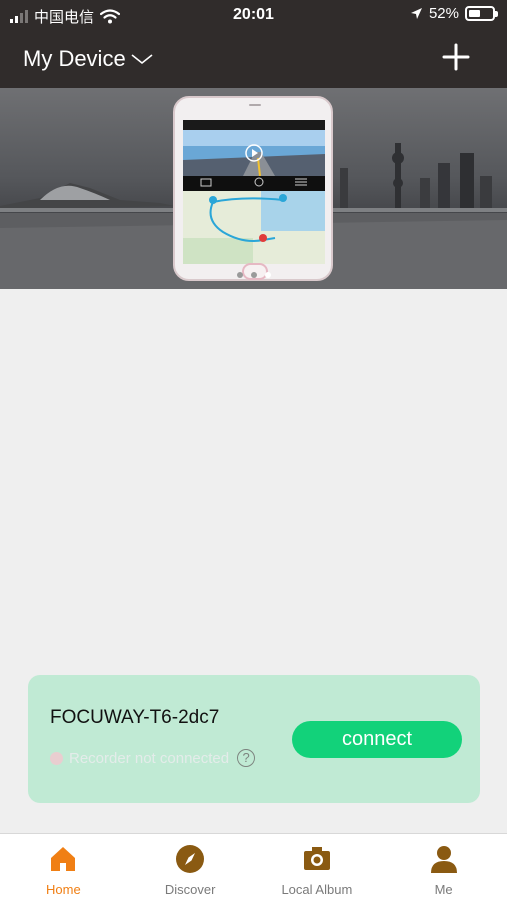 The image size is (507, 900). Describe the element at coordinates (56, 758) in the screenshot. I see `status-dot` at that location.